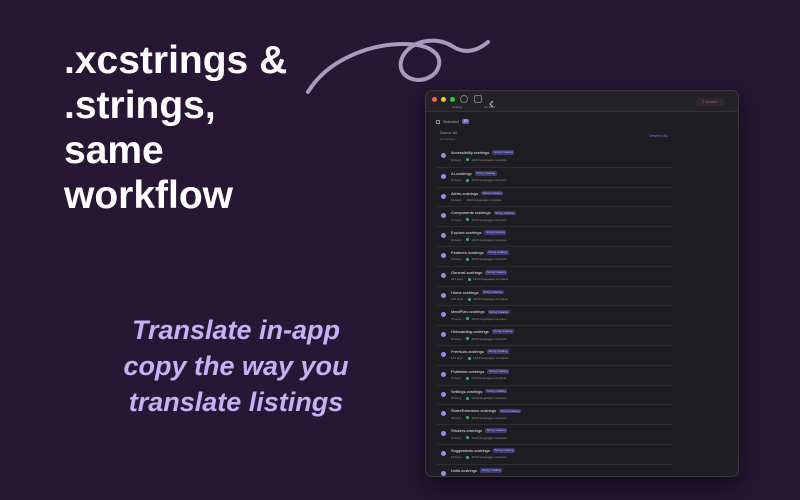 The width and height of the screenshot is (800, 500). I want to click on file-name: ShareExtension.xcstrings, so click(474, 411).